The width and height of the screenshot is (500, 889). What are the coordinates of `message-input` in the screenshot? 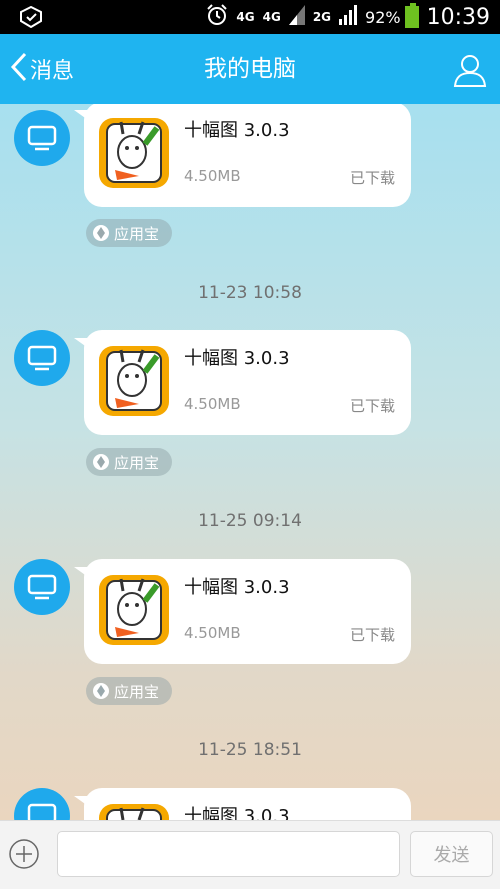 It's located at (228, 854).